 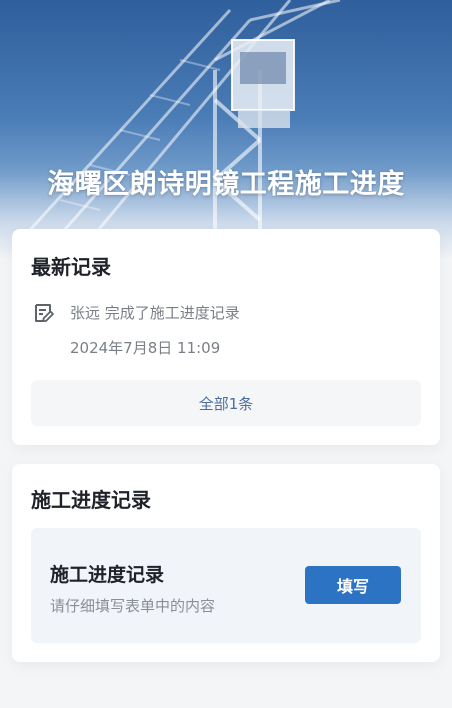 What do you see at coordinates (133, 606) in the screenshot?
I see `form-subtitle: 请仔细填写表单中的内容` at bounding box center [133, 606].